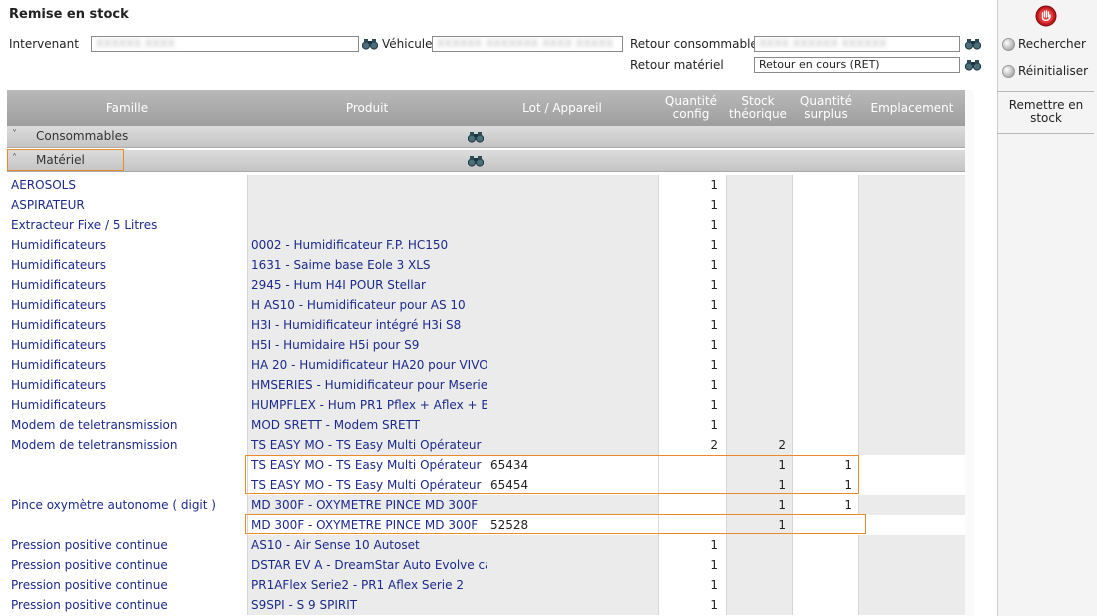 This screenshot has width=1097, height=616. I want to click on vehicule-field: XXXXXX XXXXXXX XXXX XXXXX, so click(527, 44).